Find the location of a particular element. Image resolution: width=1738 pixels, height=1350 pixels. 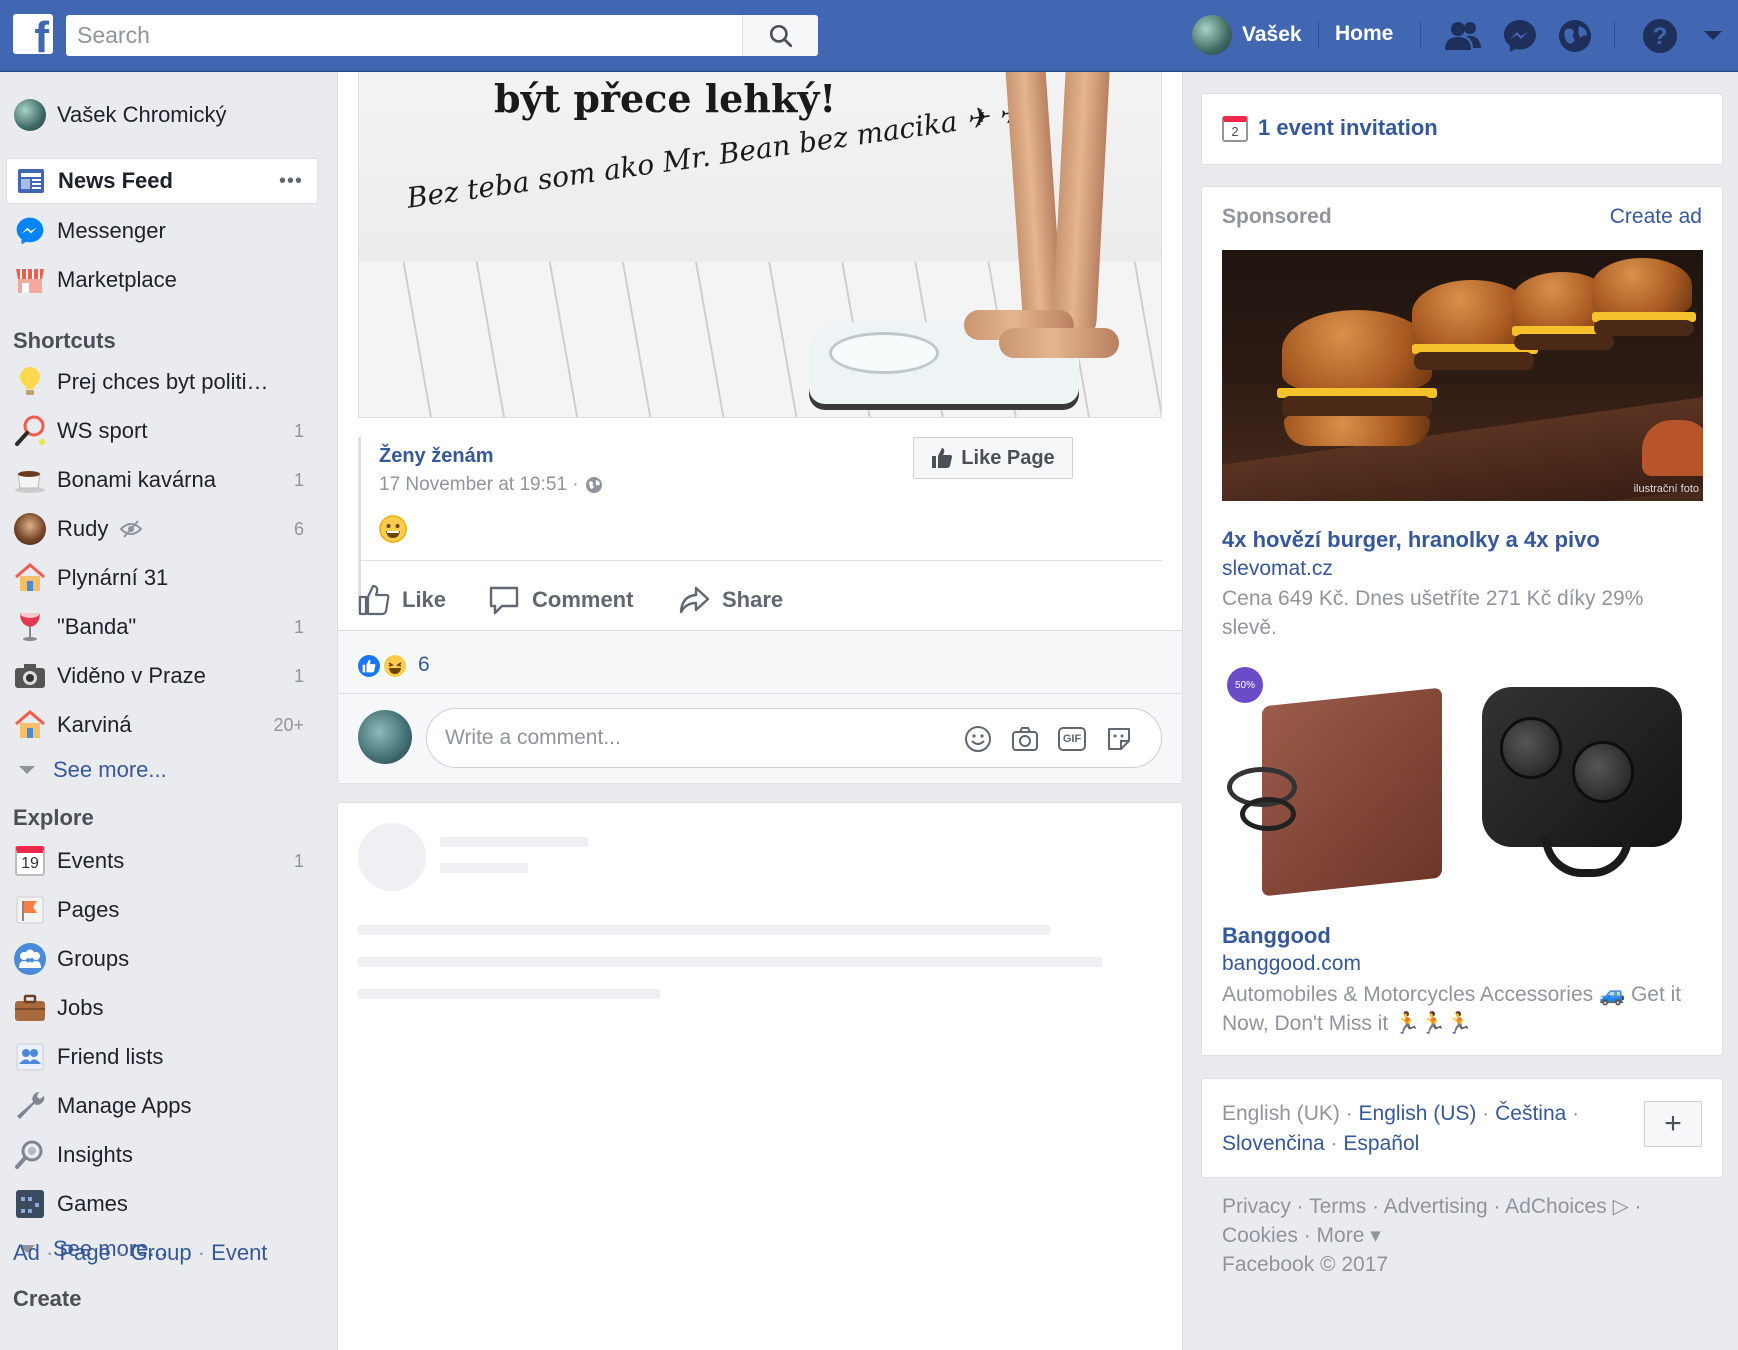

games-icon is located at coordinates (30, 1204).